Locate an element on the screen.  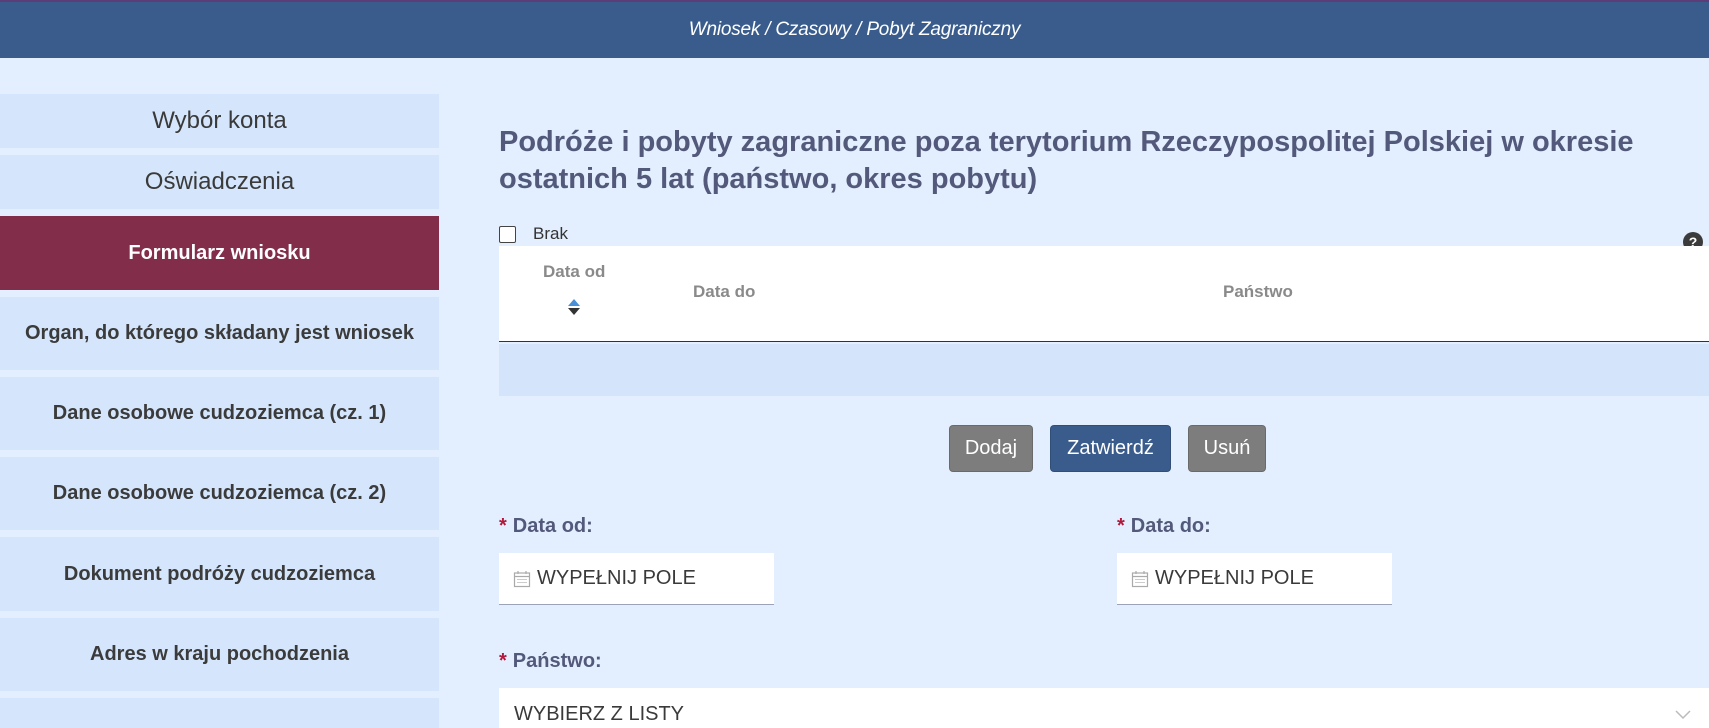
sidebar-item-personal-data-2: Dane osobowe cudzoziemca (cz. 2) is located at coordinates (219, 493).